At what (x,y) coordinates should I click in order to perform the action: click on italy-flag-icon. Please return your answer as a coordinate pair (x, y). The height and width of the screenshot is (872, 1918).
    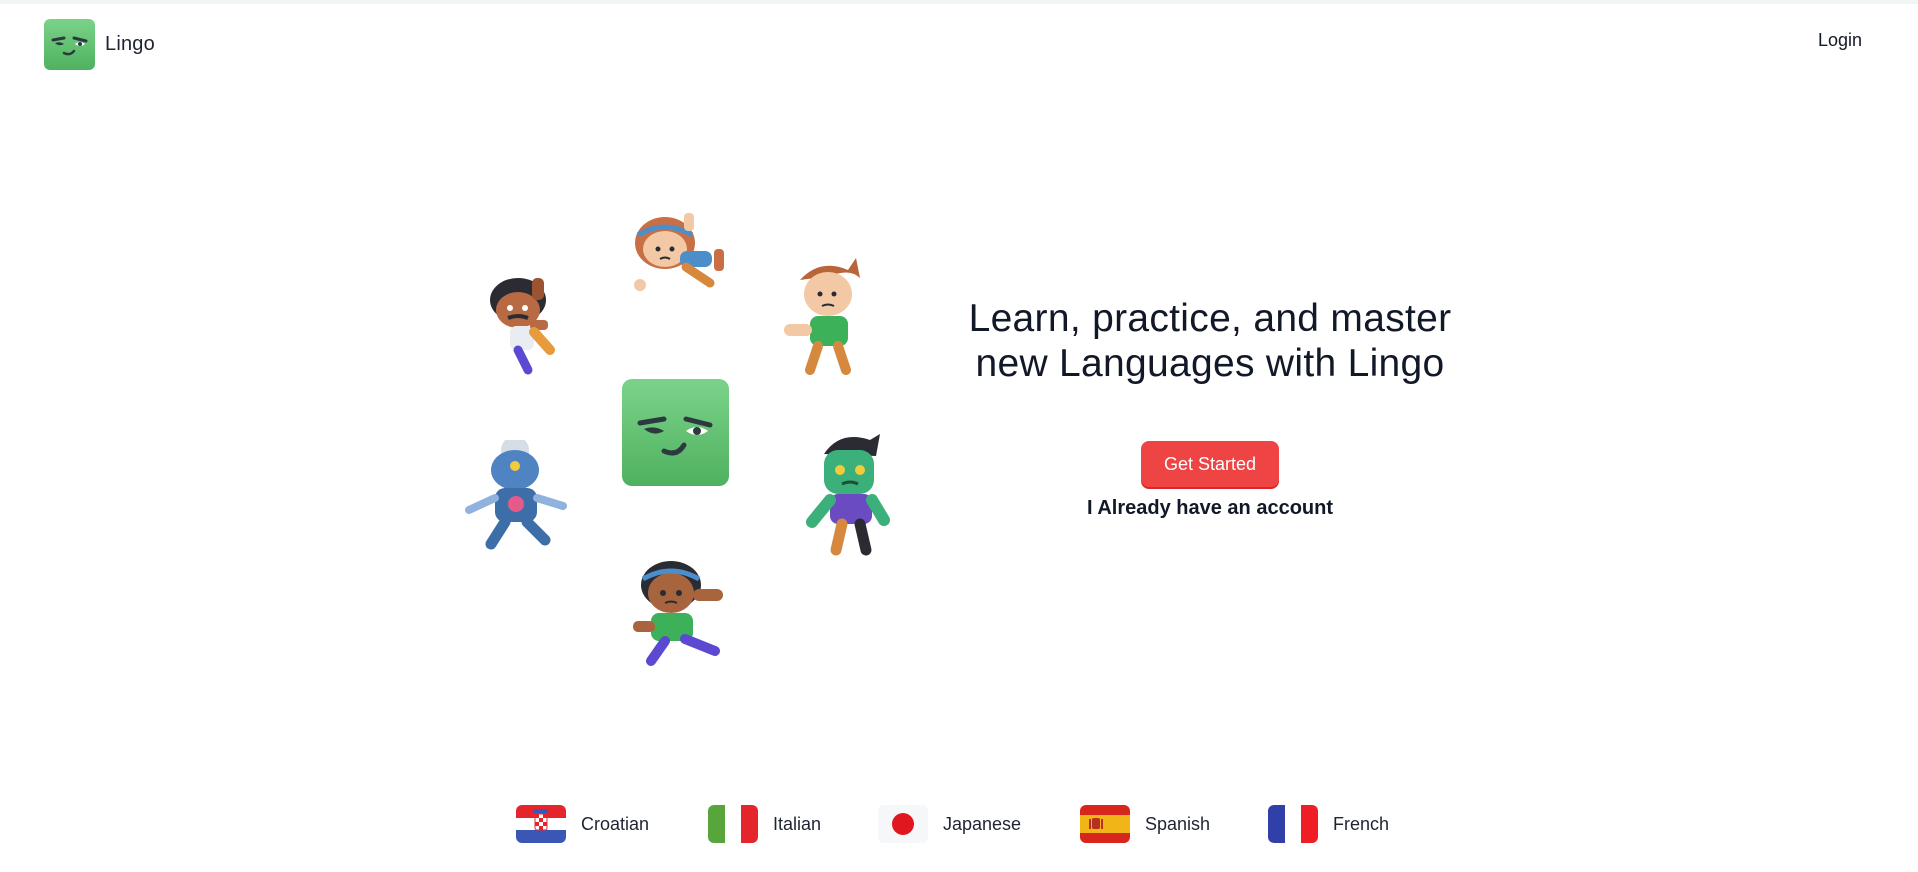
    Looking at the image, I should click on (733, 824).